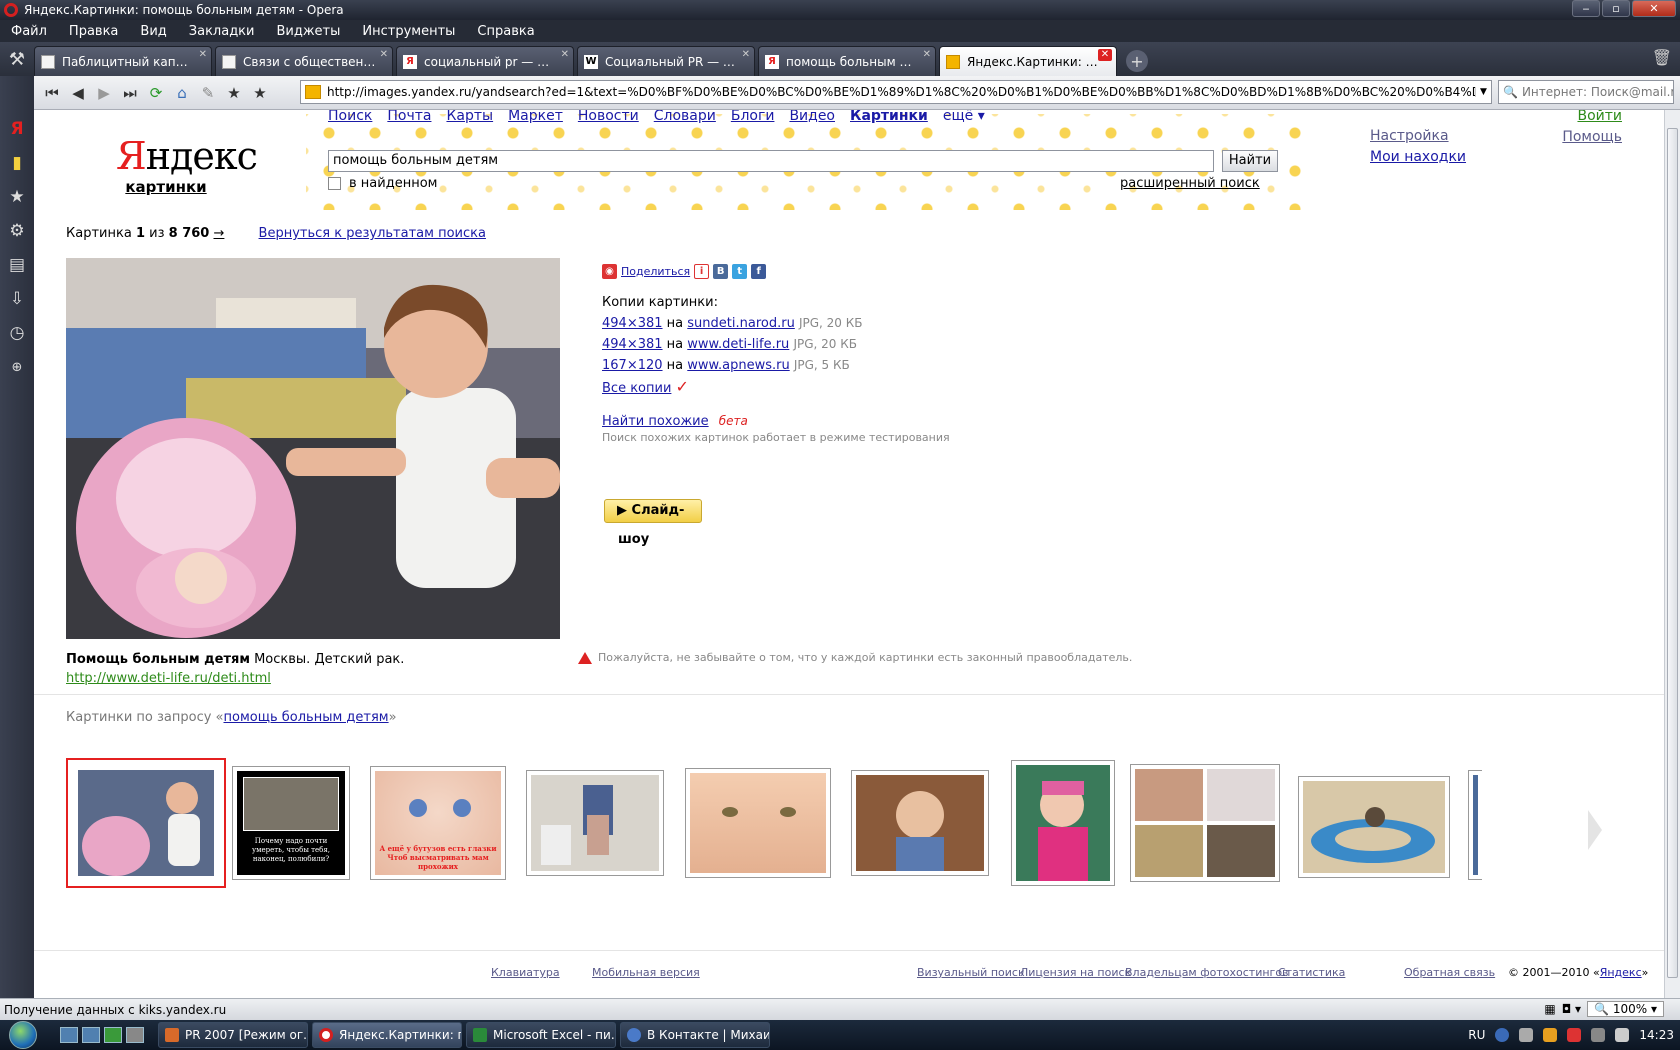  I want to click on facebook-icon: f, so click(759, 271).